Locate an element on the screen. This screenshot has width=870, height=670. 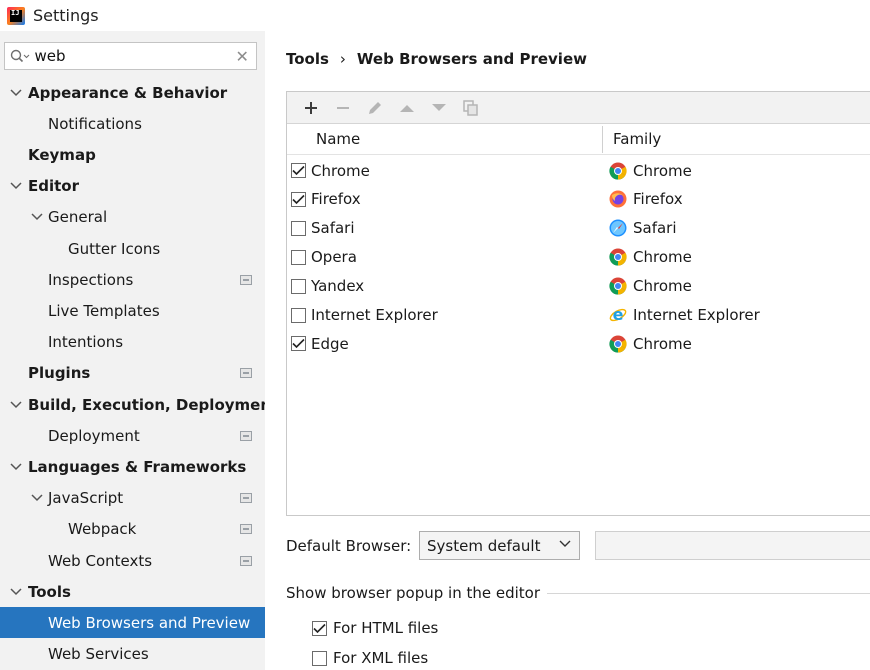
tree-item-web-browsers-and-preview: Web Browsers and Preview is located at coordinates (132, 623).